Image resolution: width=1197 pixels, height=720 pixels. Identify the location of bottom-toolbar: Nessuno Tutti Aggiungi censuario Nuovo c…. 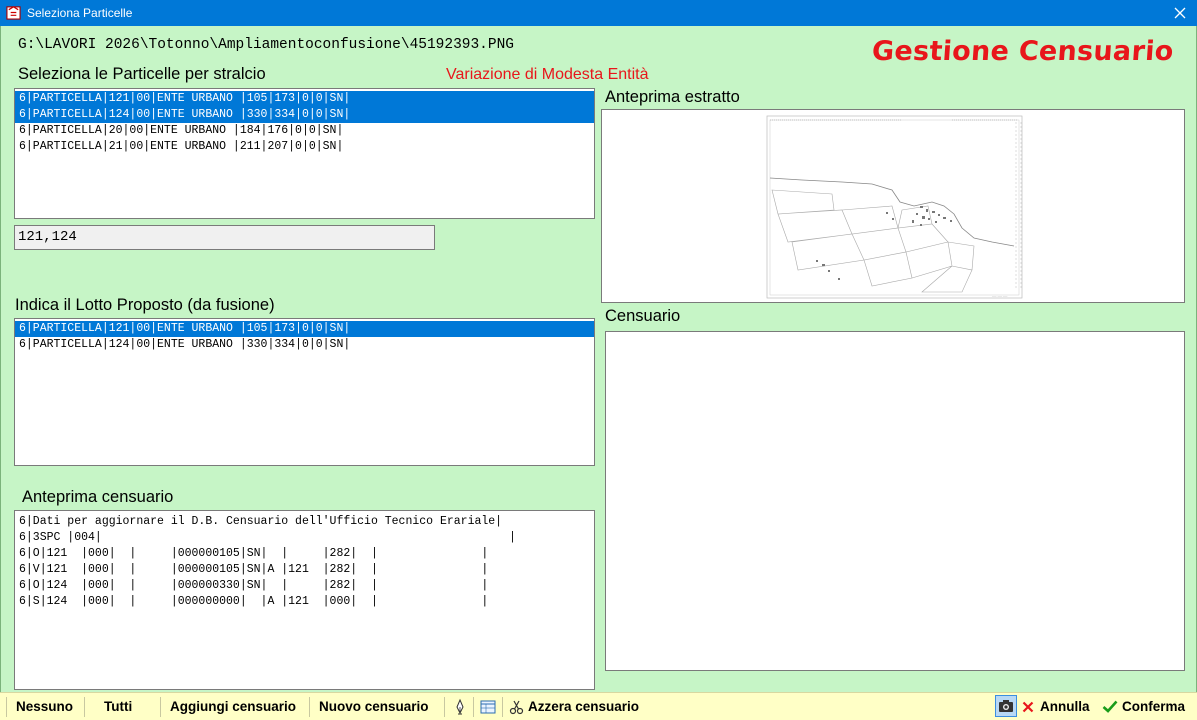
(598, 706).